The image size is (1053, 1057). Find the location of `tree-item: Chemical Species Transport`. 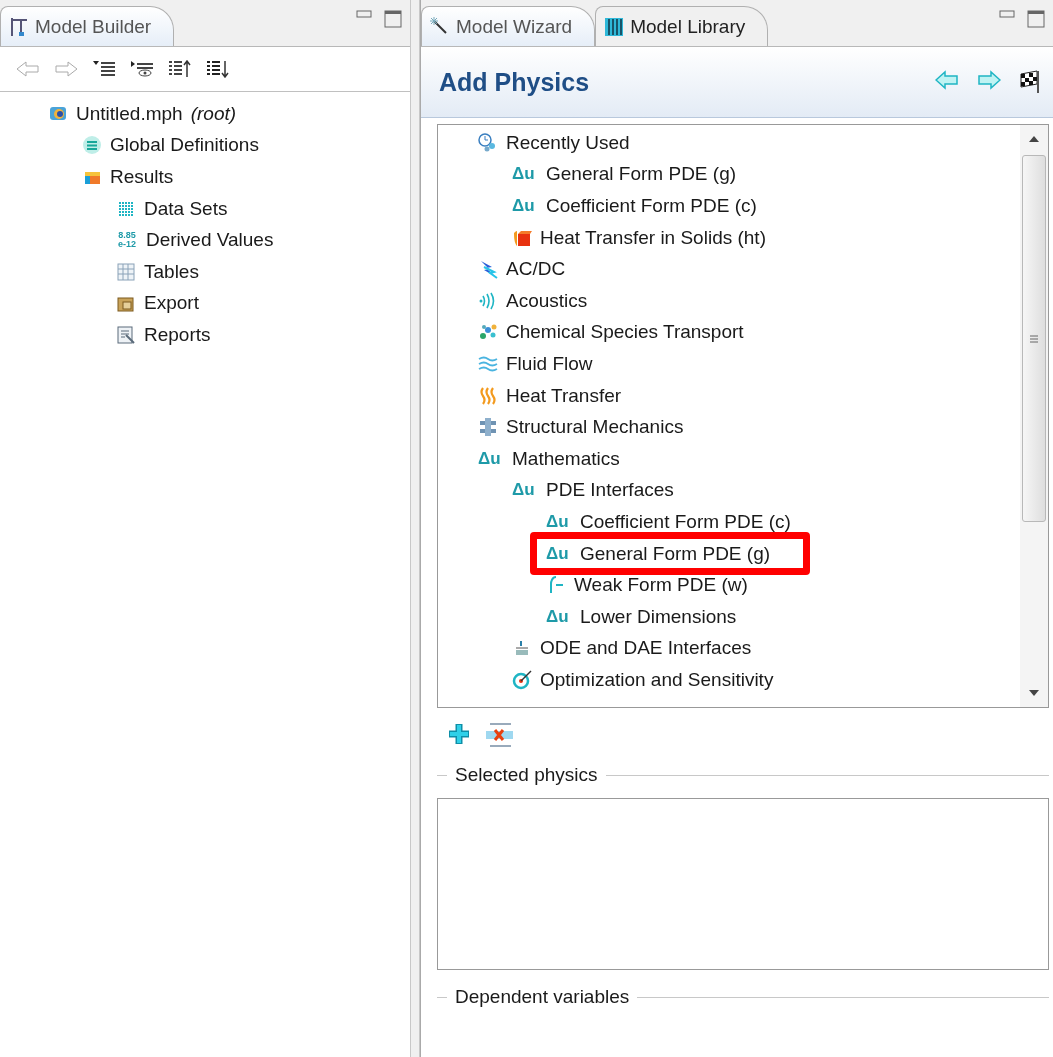

tree-item: Chemical Species Transport is located at coordinates (625, 332).